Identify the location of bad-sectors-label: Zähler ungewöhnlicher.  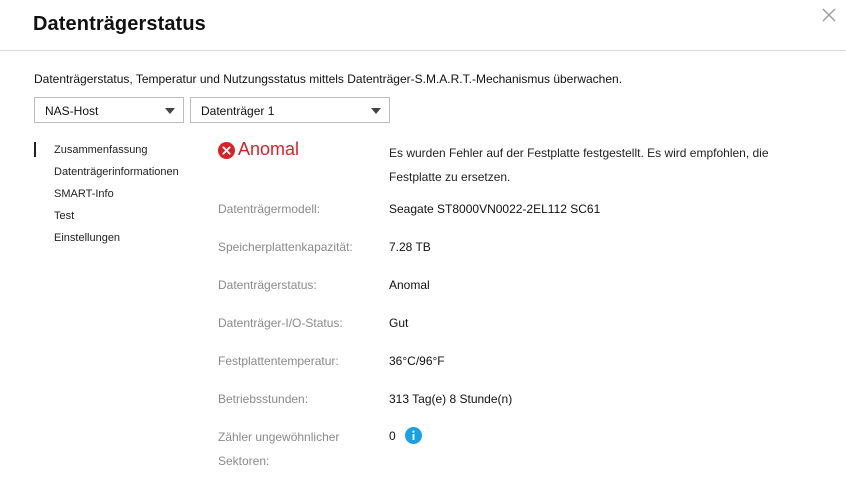
(279, 437).